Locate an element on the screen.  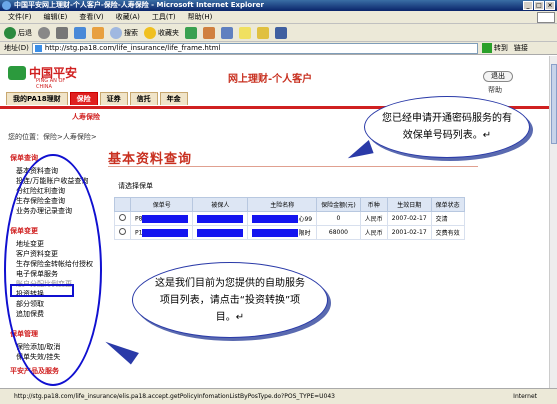
menu-help: 帮助(H) is located at coordinates (200, 17).